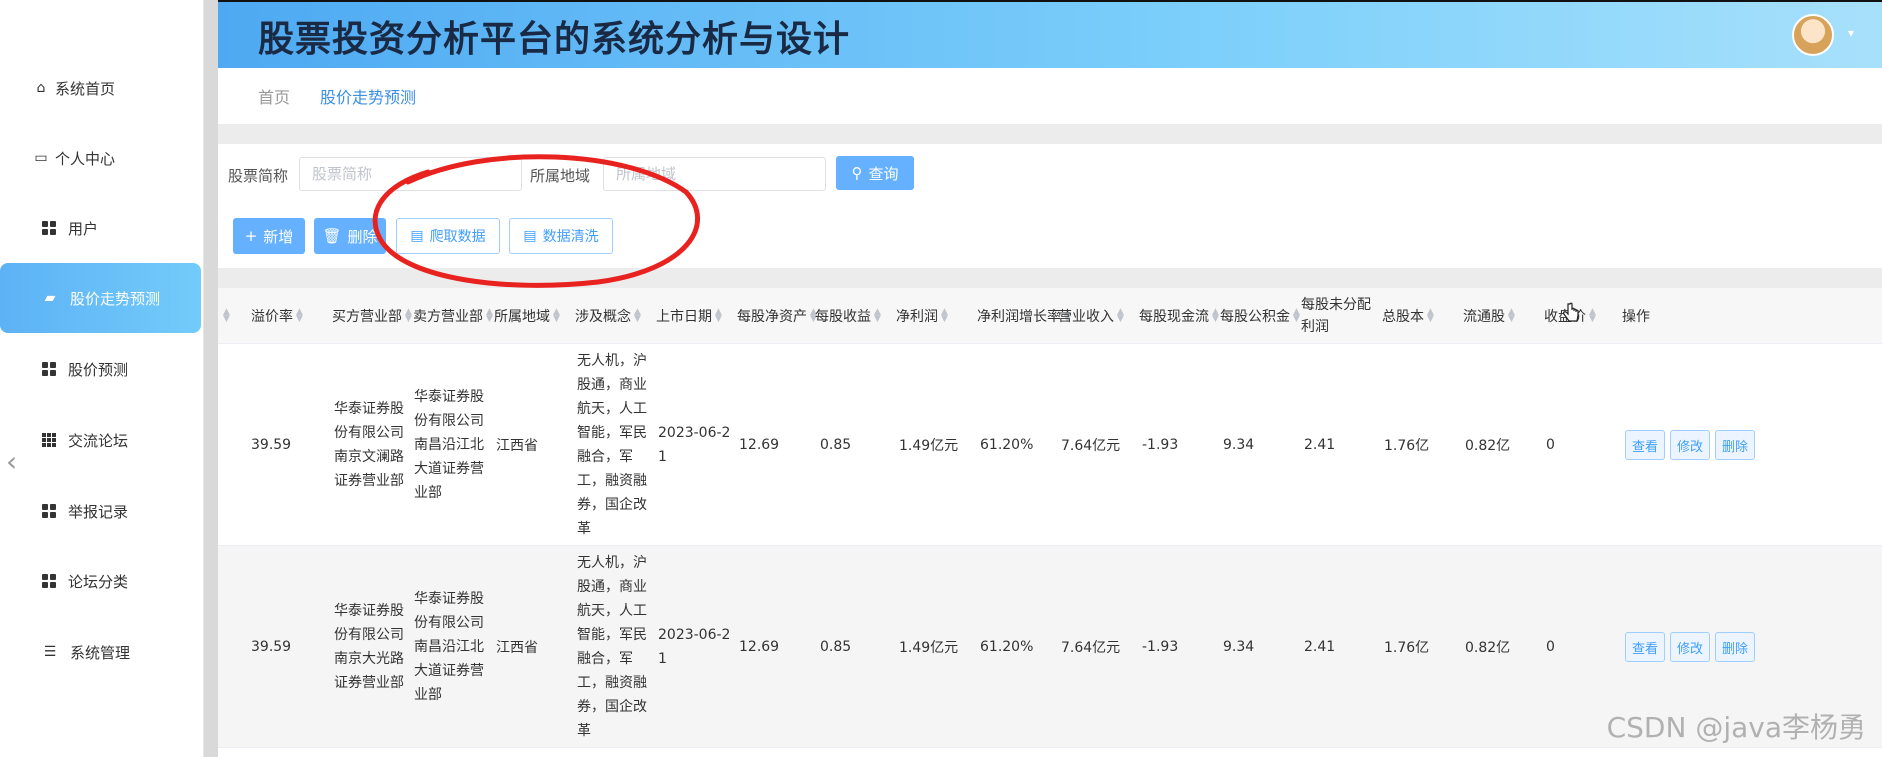  I want to click on column-header: 操作, so click(1636, 317).